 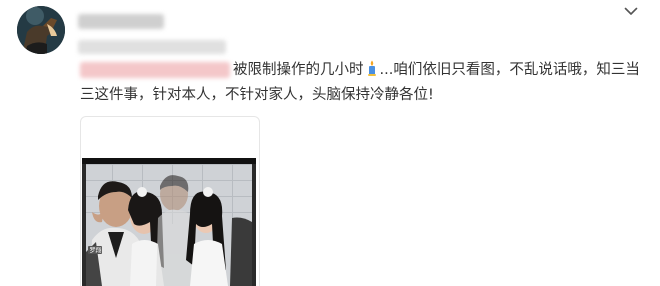 I want to click on post-text-line-1: 被限制操作的几小时 ...咱们依旧只看图，不乱说话哦，知三当, so click(x=438, y=70).